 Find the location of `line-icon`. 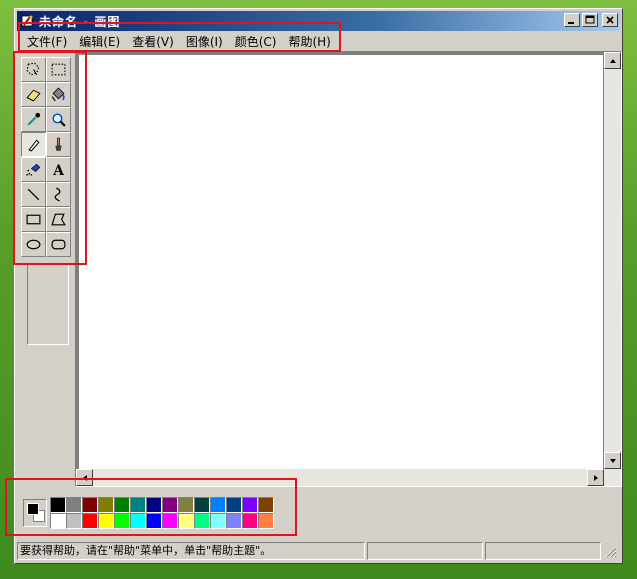

line-icon is located at coordinates (33, 194).